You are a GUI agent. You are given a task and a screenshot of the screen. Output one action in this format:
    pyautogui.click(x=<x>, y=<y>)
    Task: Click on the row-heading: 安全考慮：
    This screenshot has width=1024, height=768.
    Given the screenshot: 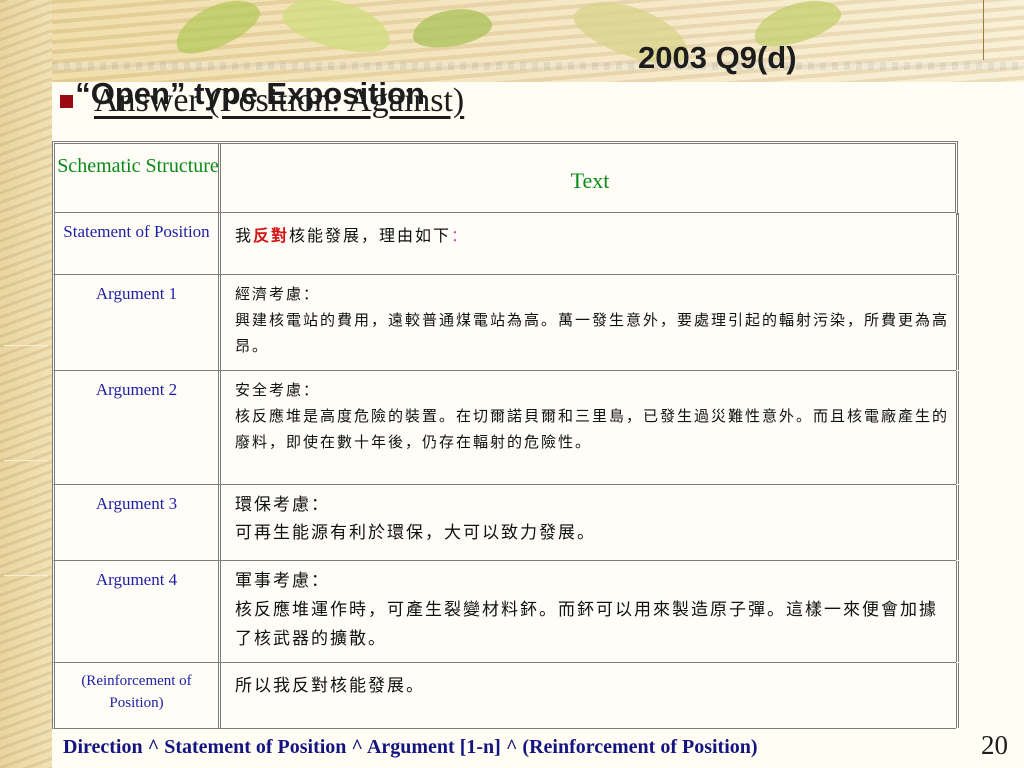 What is the action you would take?
    pyautogui.click(x=278, y=390)
    